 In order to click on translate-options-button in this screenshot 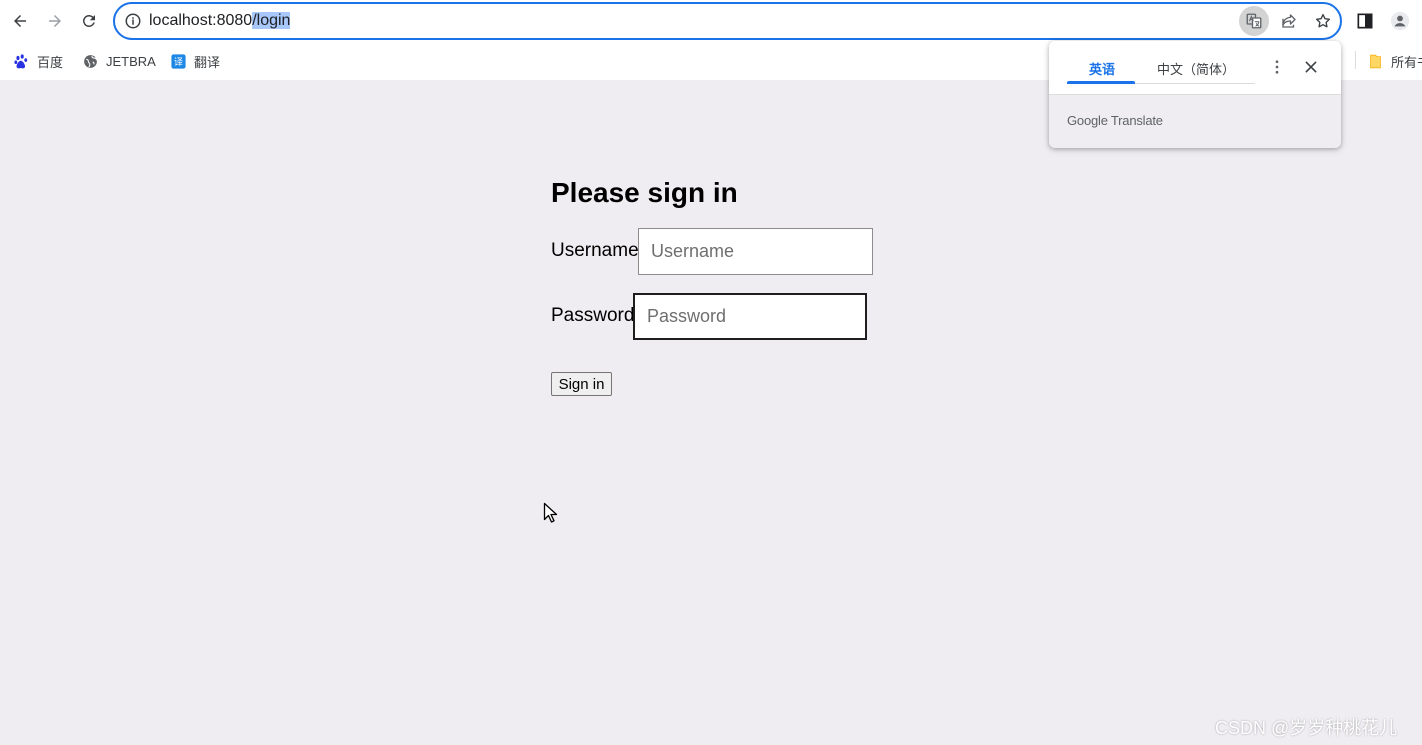, I will do `click(1277, 67)`.